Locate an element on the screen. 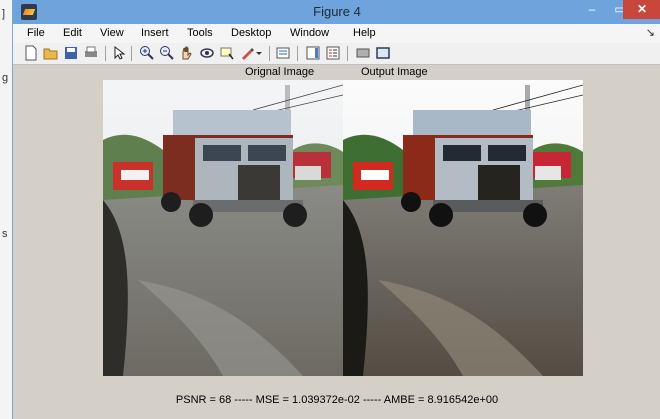 Image resolution: width=660 pixels, height=419 pixels. menu-overflow-icon: ↘ is located at coordinates (650, 32).